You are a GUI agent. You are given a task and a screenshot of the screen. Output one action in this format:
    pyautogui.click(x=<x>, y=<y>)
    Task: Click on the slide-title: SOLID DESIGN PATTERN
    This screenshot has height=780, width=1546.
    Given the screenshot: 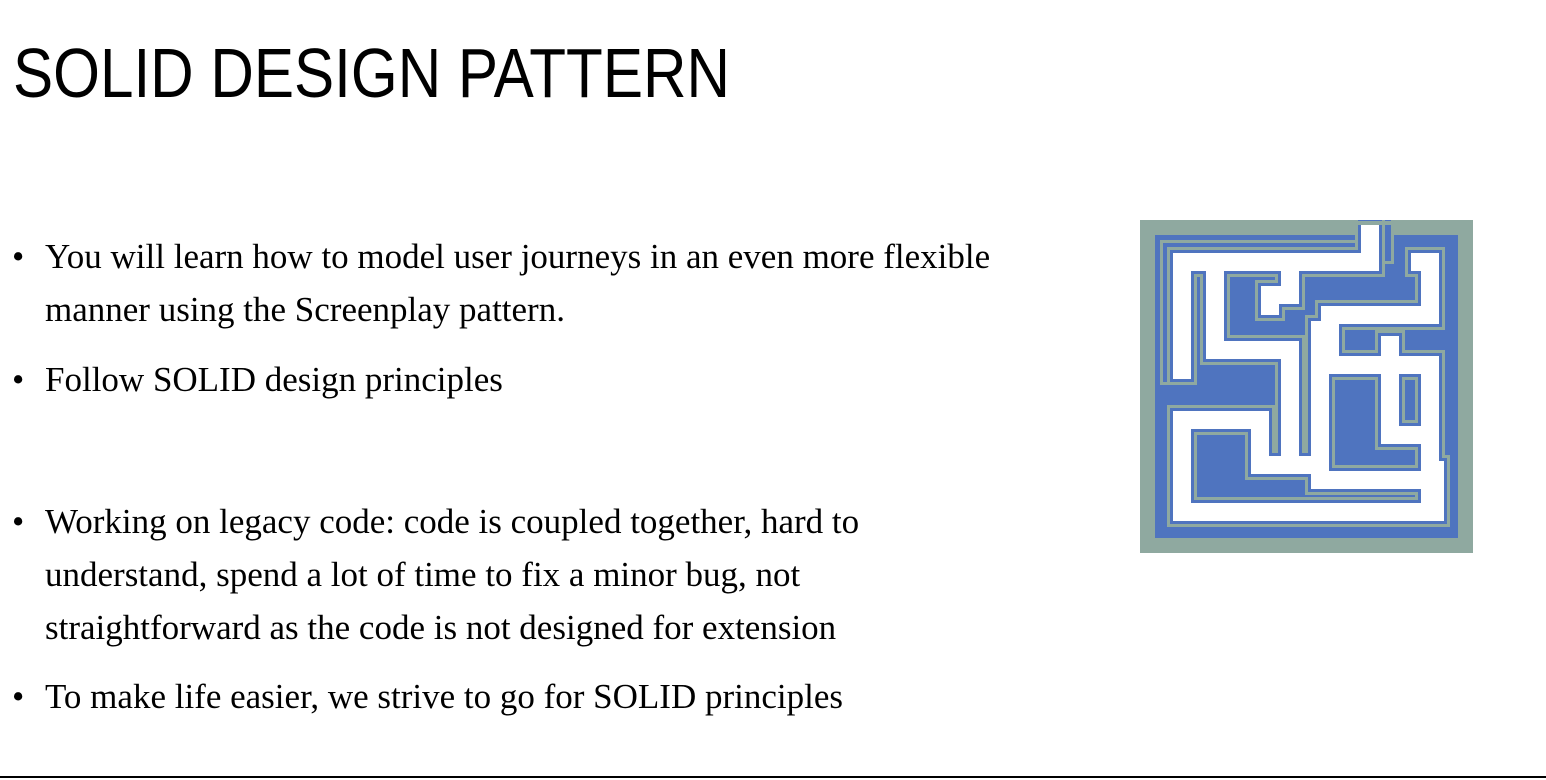 What is the action you would take?
    pyautogui.click(x=371, y=73)
    